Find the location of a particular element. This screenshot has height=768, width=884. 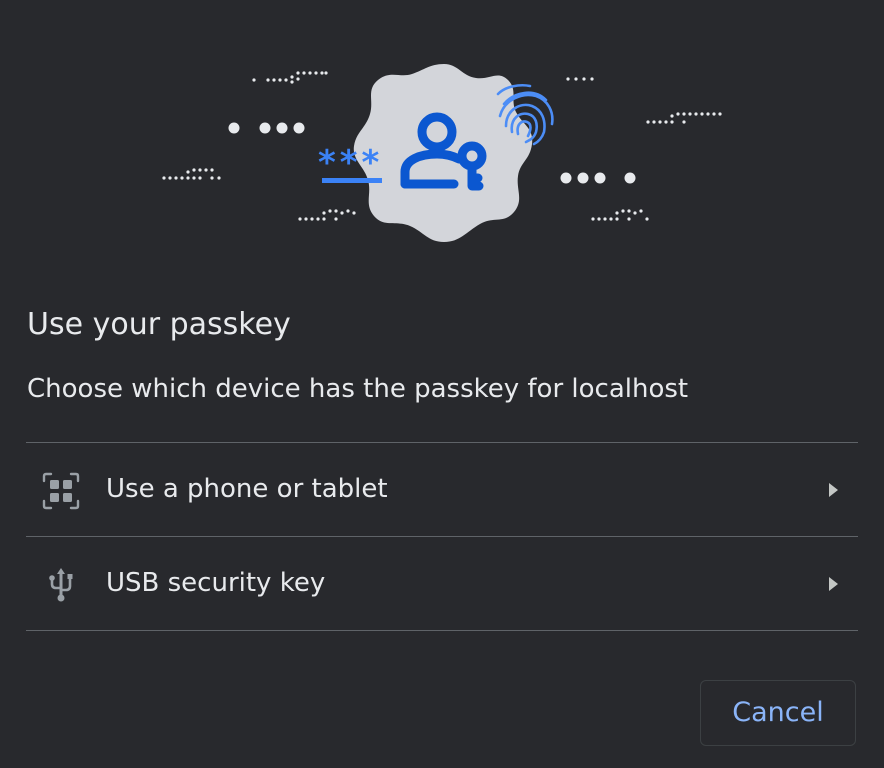

usb-icon is located at coordinates (61, 585).